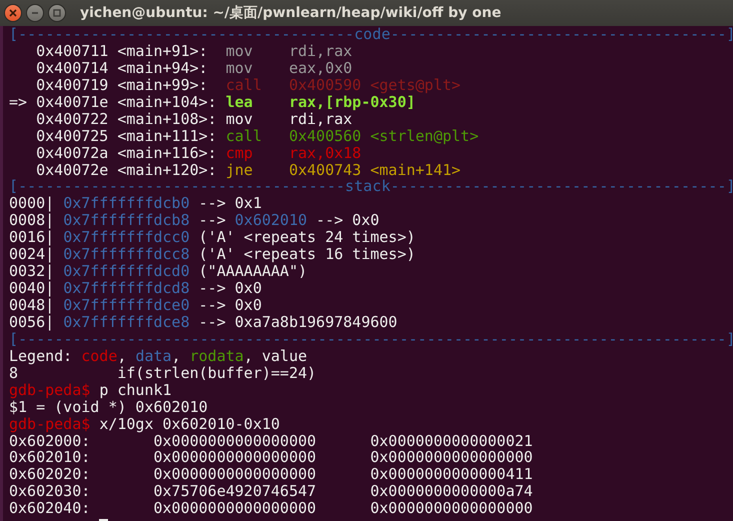  What do you see at coordinates (90, 389) in the screenshot?
I see `terminal-line: gdb-peda$ p chunk1` at bounding box center [90, 389].